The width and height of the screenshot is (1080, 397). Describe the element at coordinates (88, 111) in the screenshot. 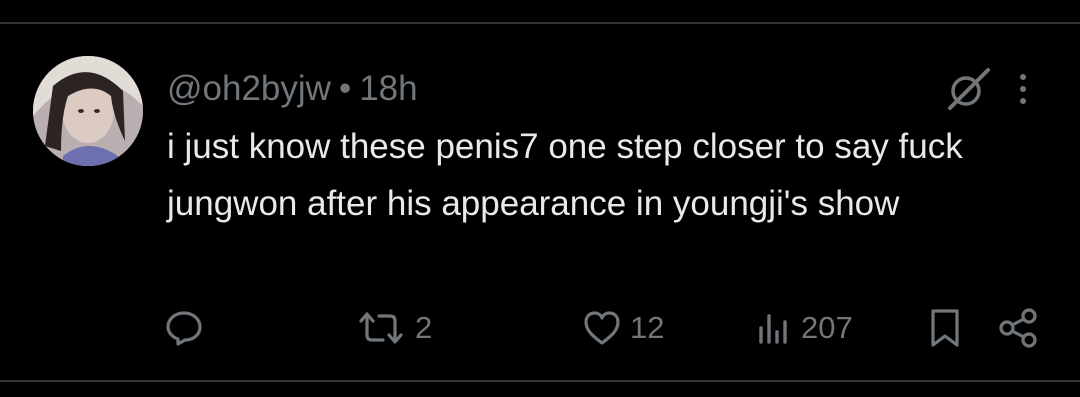

I see `avatar` at that location.